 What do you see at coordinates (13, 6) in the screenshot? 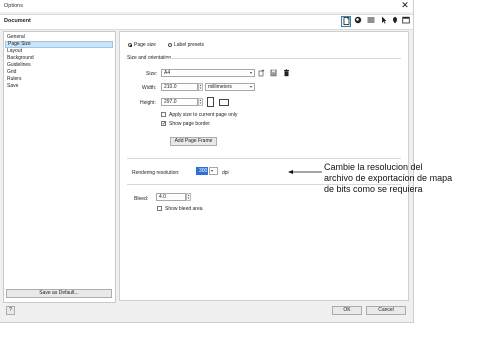
I see `window-title: Options` at bounding box center [13, 6].